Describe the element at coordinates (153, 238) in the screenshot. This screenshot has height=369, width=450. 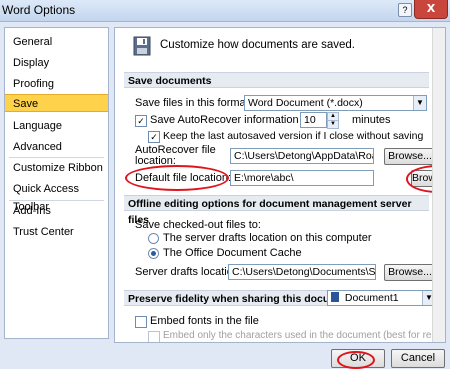
I see `server-drafts-radio` at that location.